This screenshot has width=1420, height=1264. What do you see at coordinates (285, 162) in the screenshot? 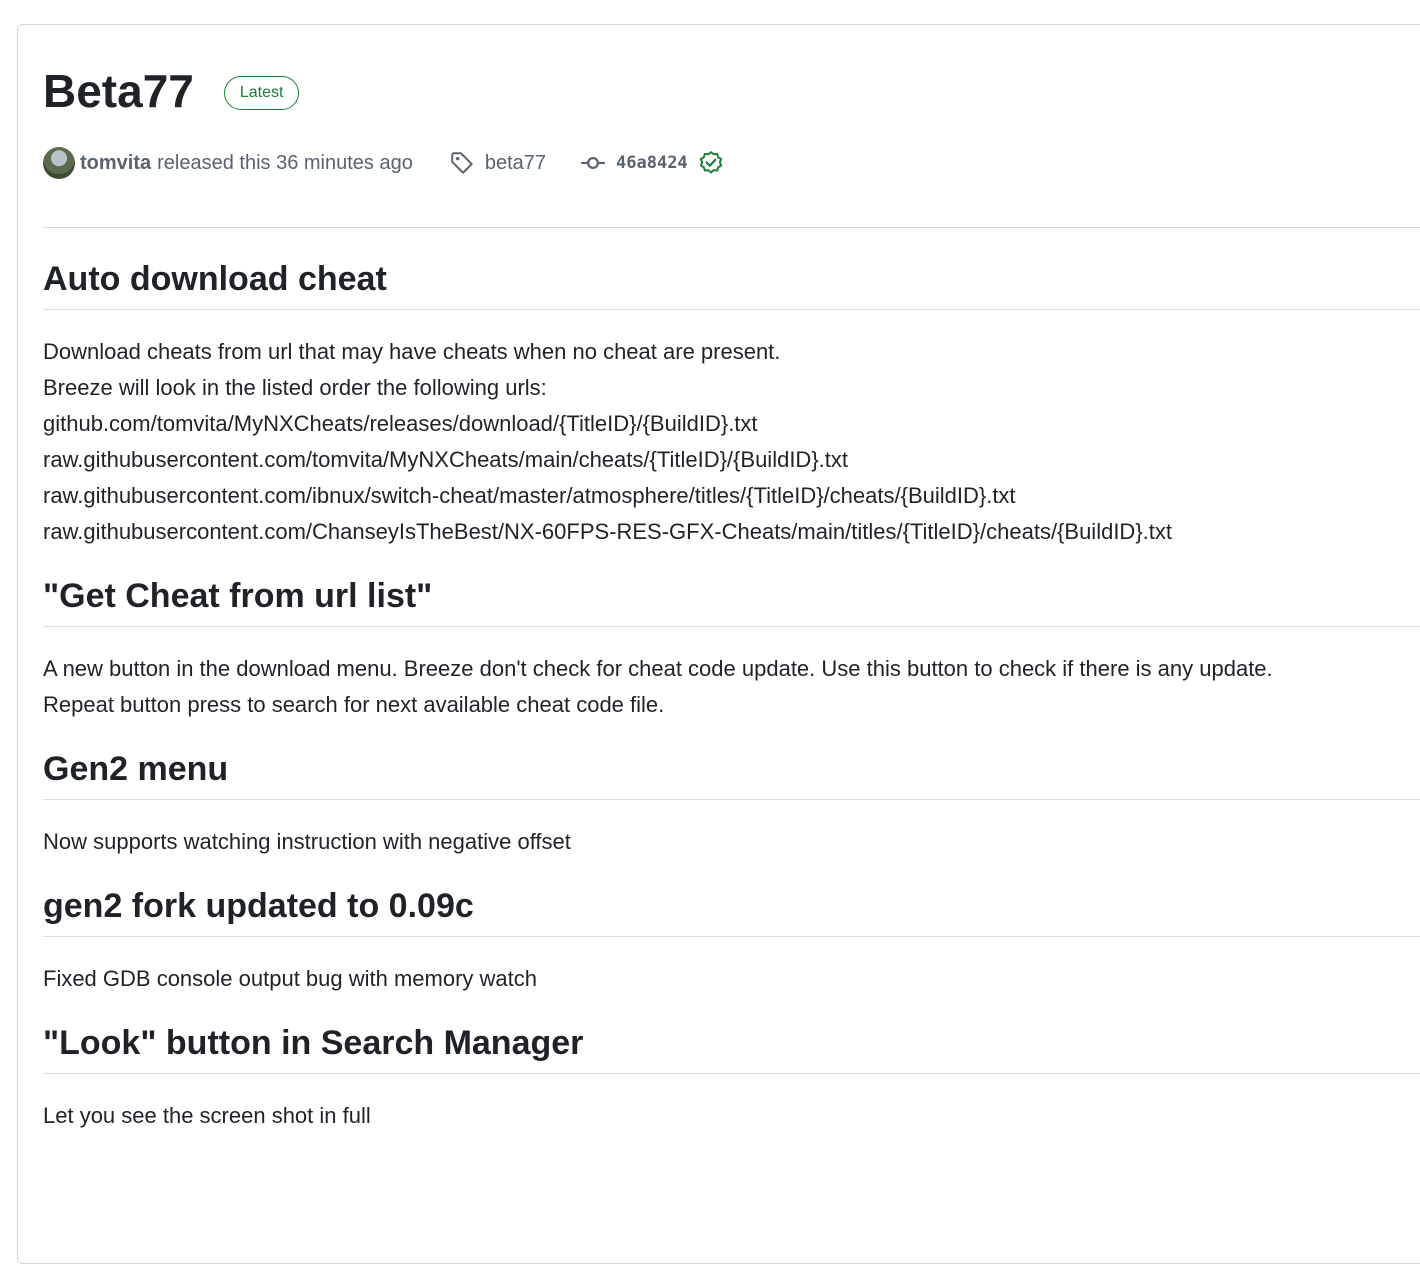
I see `released-text: released this 36 minutes ago` at bounding box center [285, 162].